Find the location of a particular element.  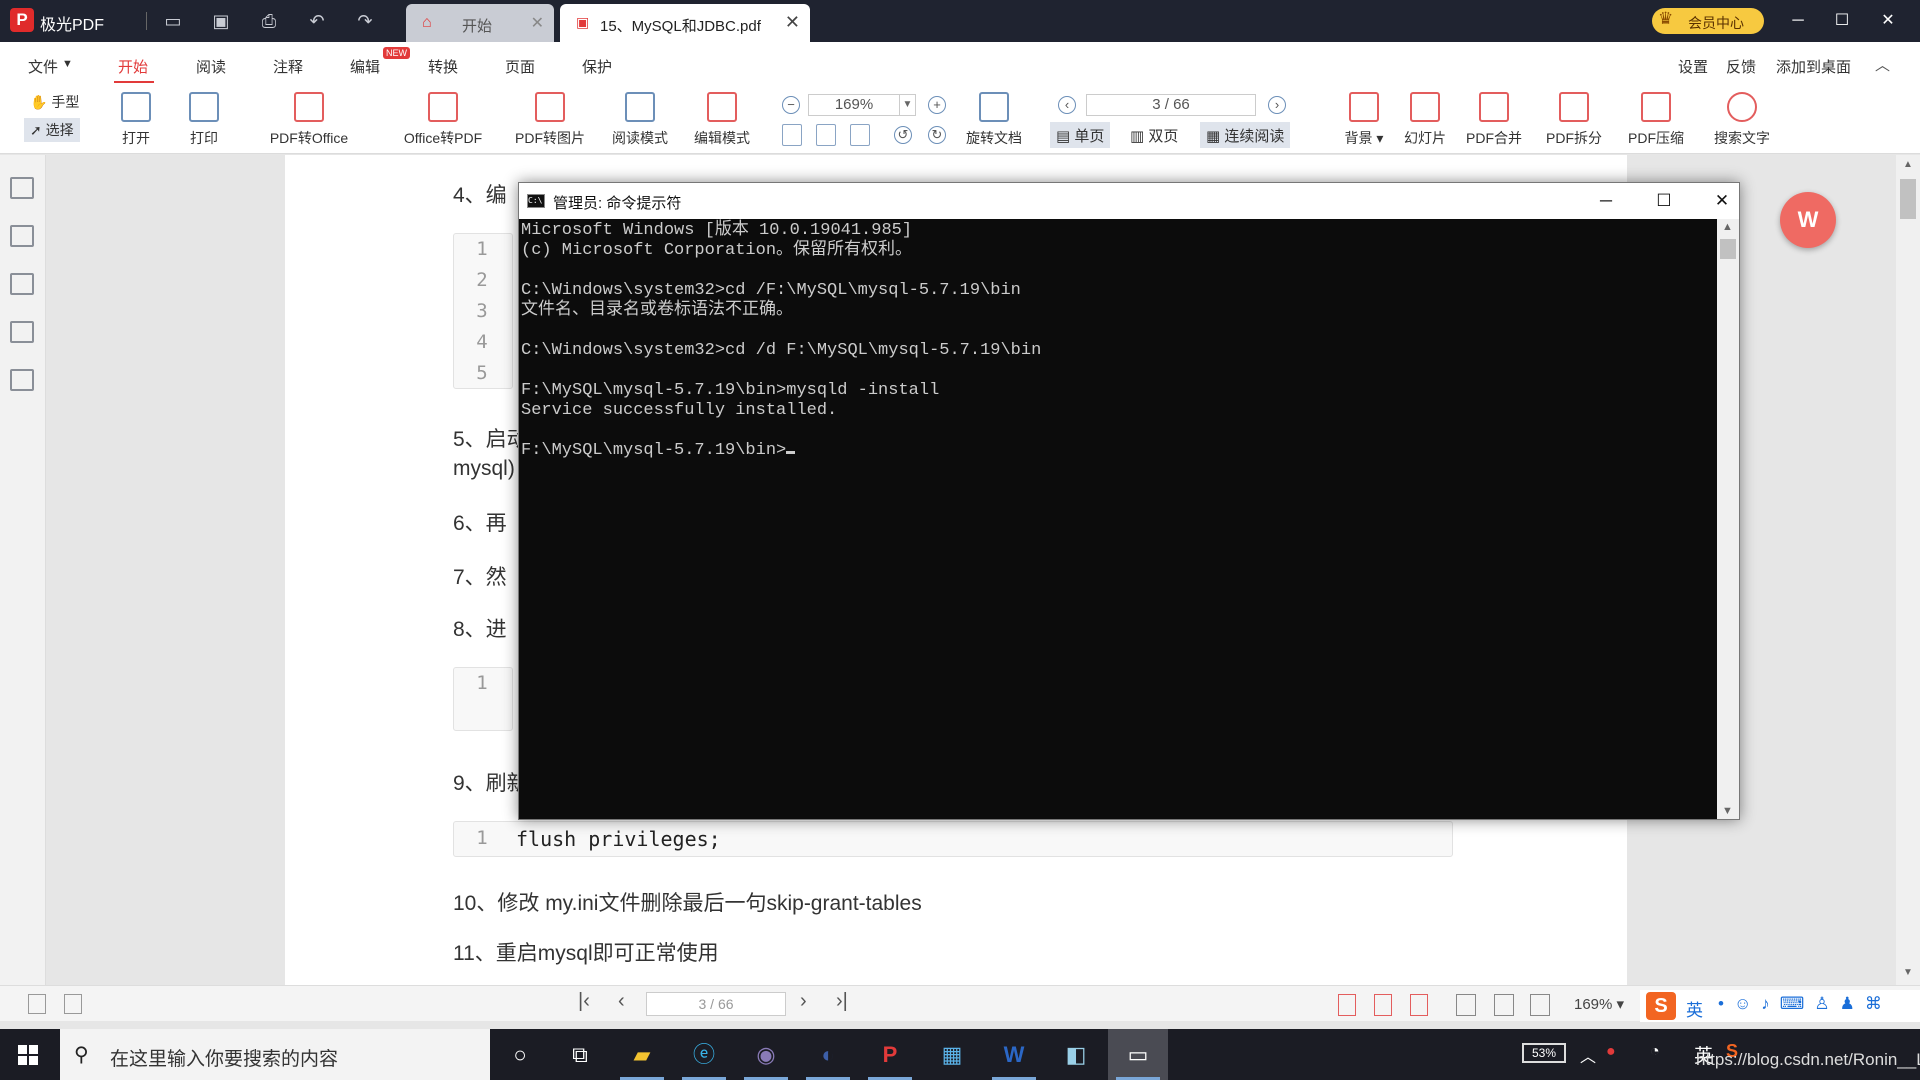

menu-edit: 编辑 is located at coordinates (365, 66).